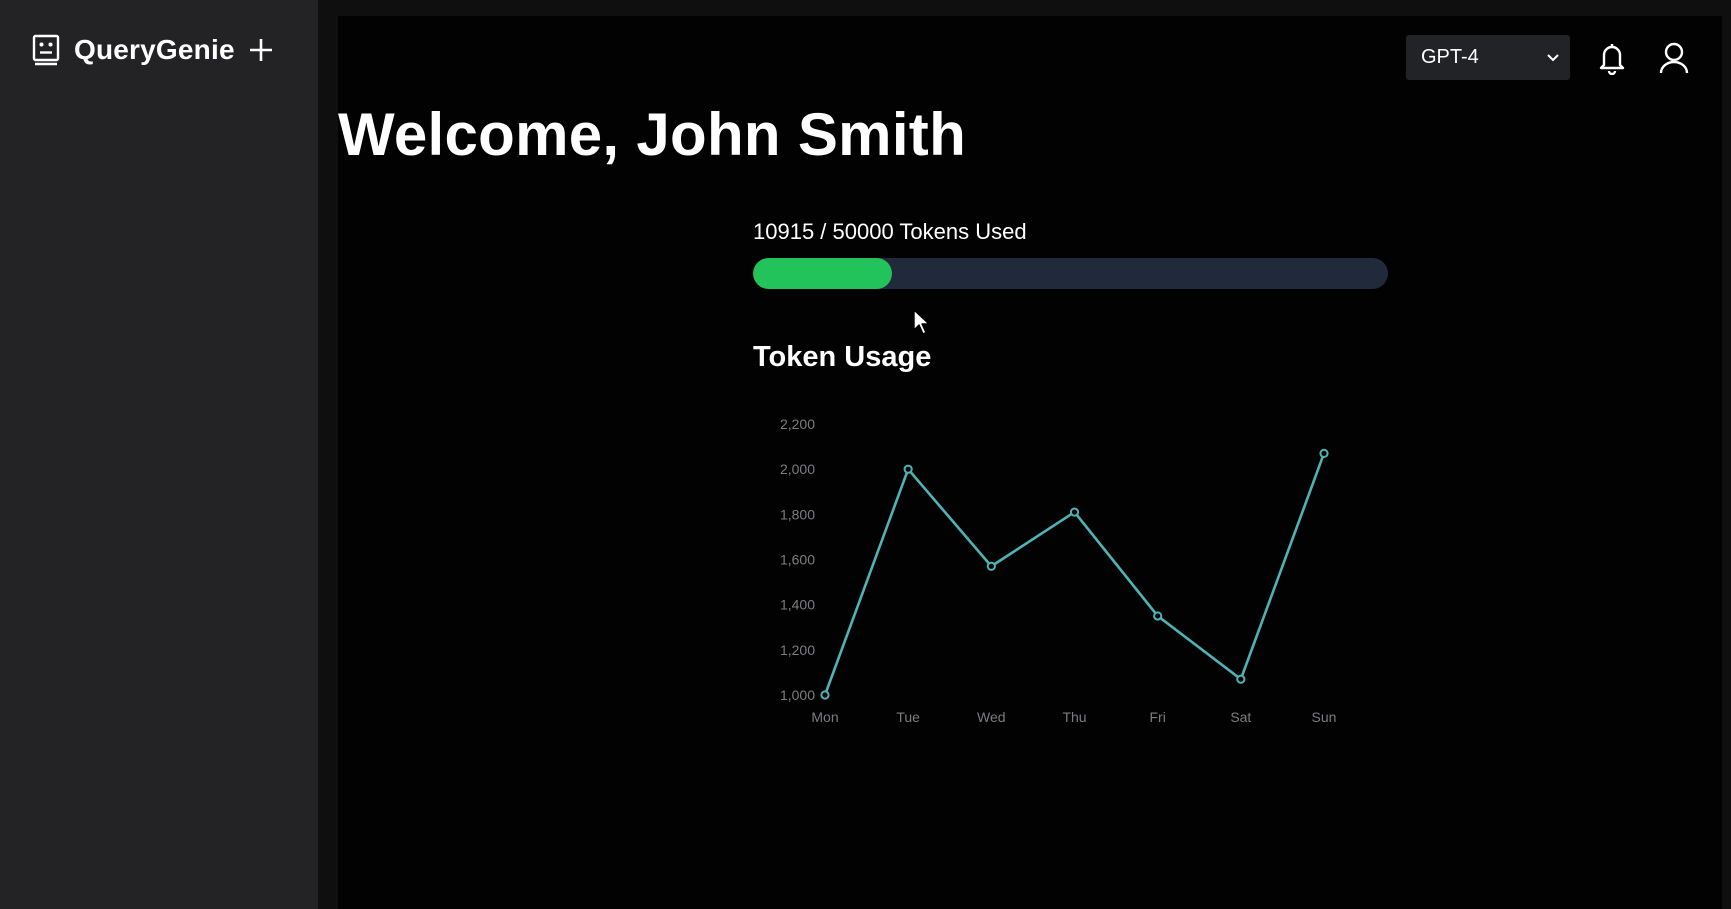  Describe the element at coordinates (1450, 57) in the screenshot. I see `model-select-value: GPT-4` at that location.